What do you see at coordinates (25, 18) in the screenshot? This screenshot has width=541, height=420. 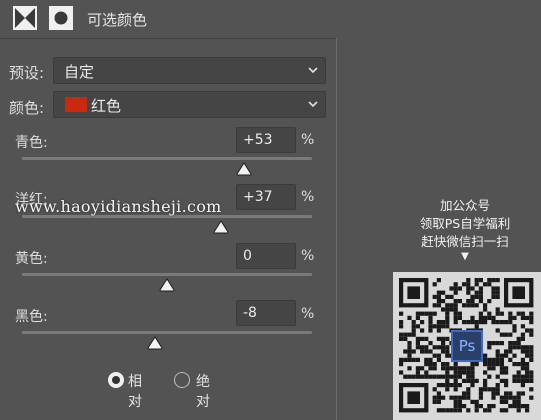 I see `selective-color-adjustment-icon` at bounding box center [25, 18].